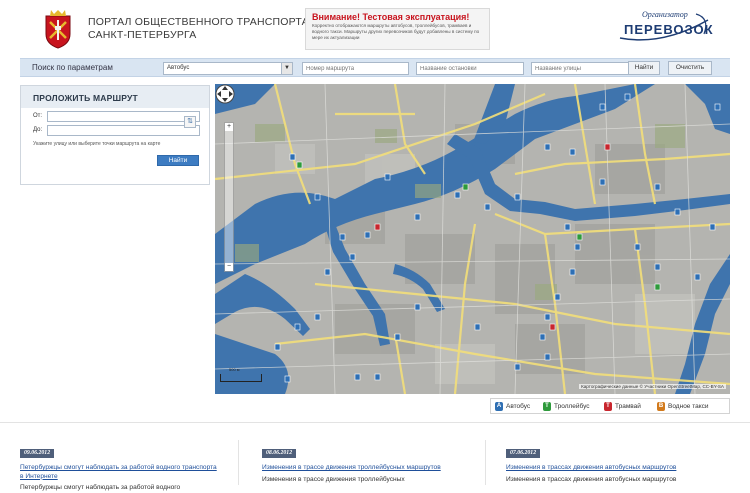  I want to click on legend-item-tram: Т Трамвай, so click(622, 406).